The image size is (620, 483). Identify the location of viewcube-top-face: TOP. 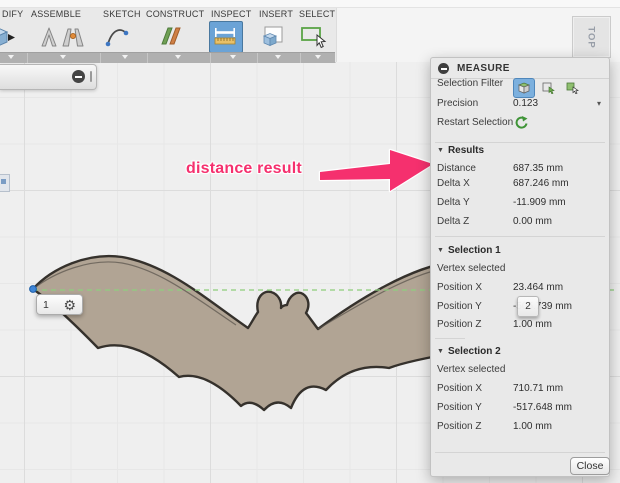
(591, 37).